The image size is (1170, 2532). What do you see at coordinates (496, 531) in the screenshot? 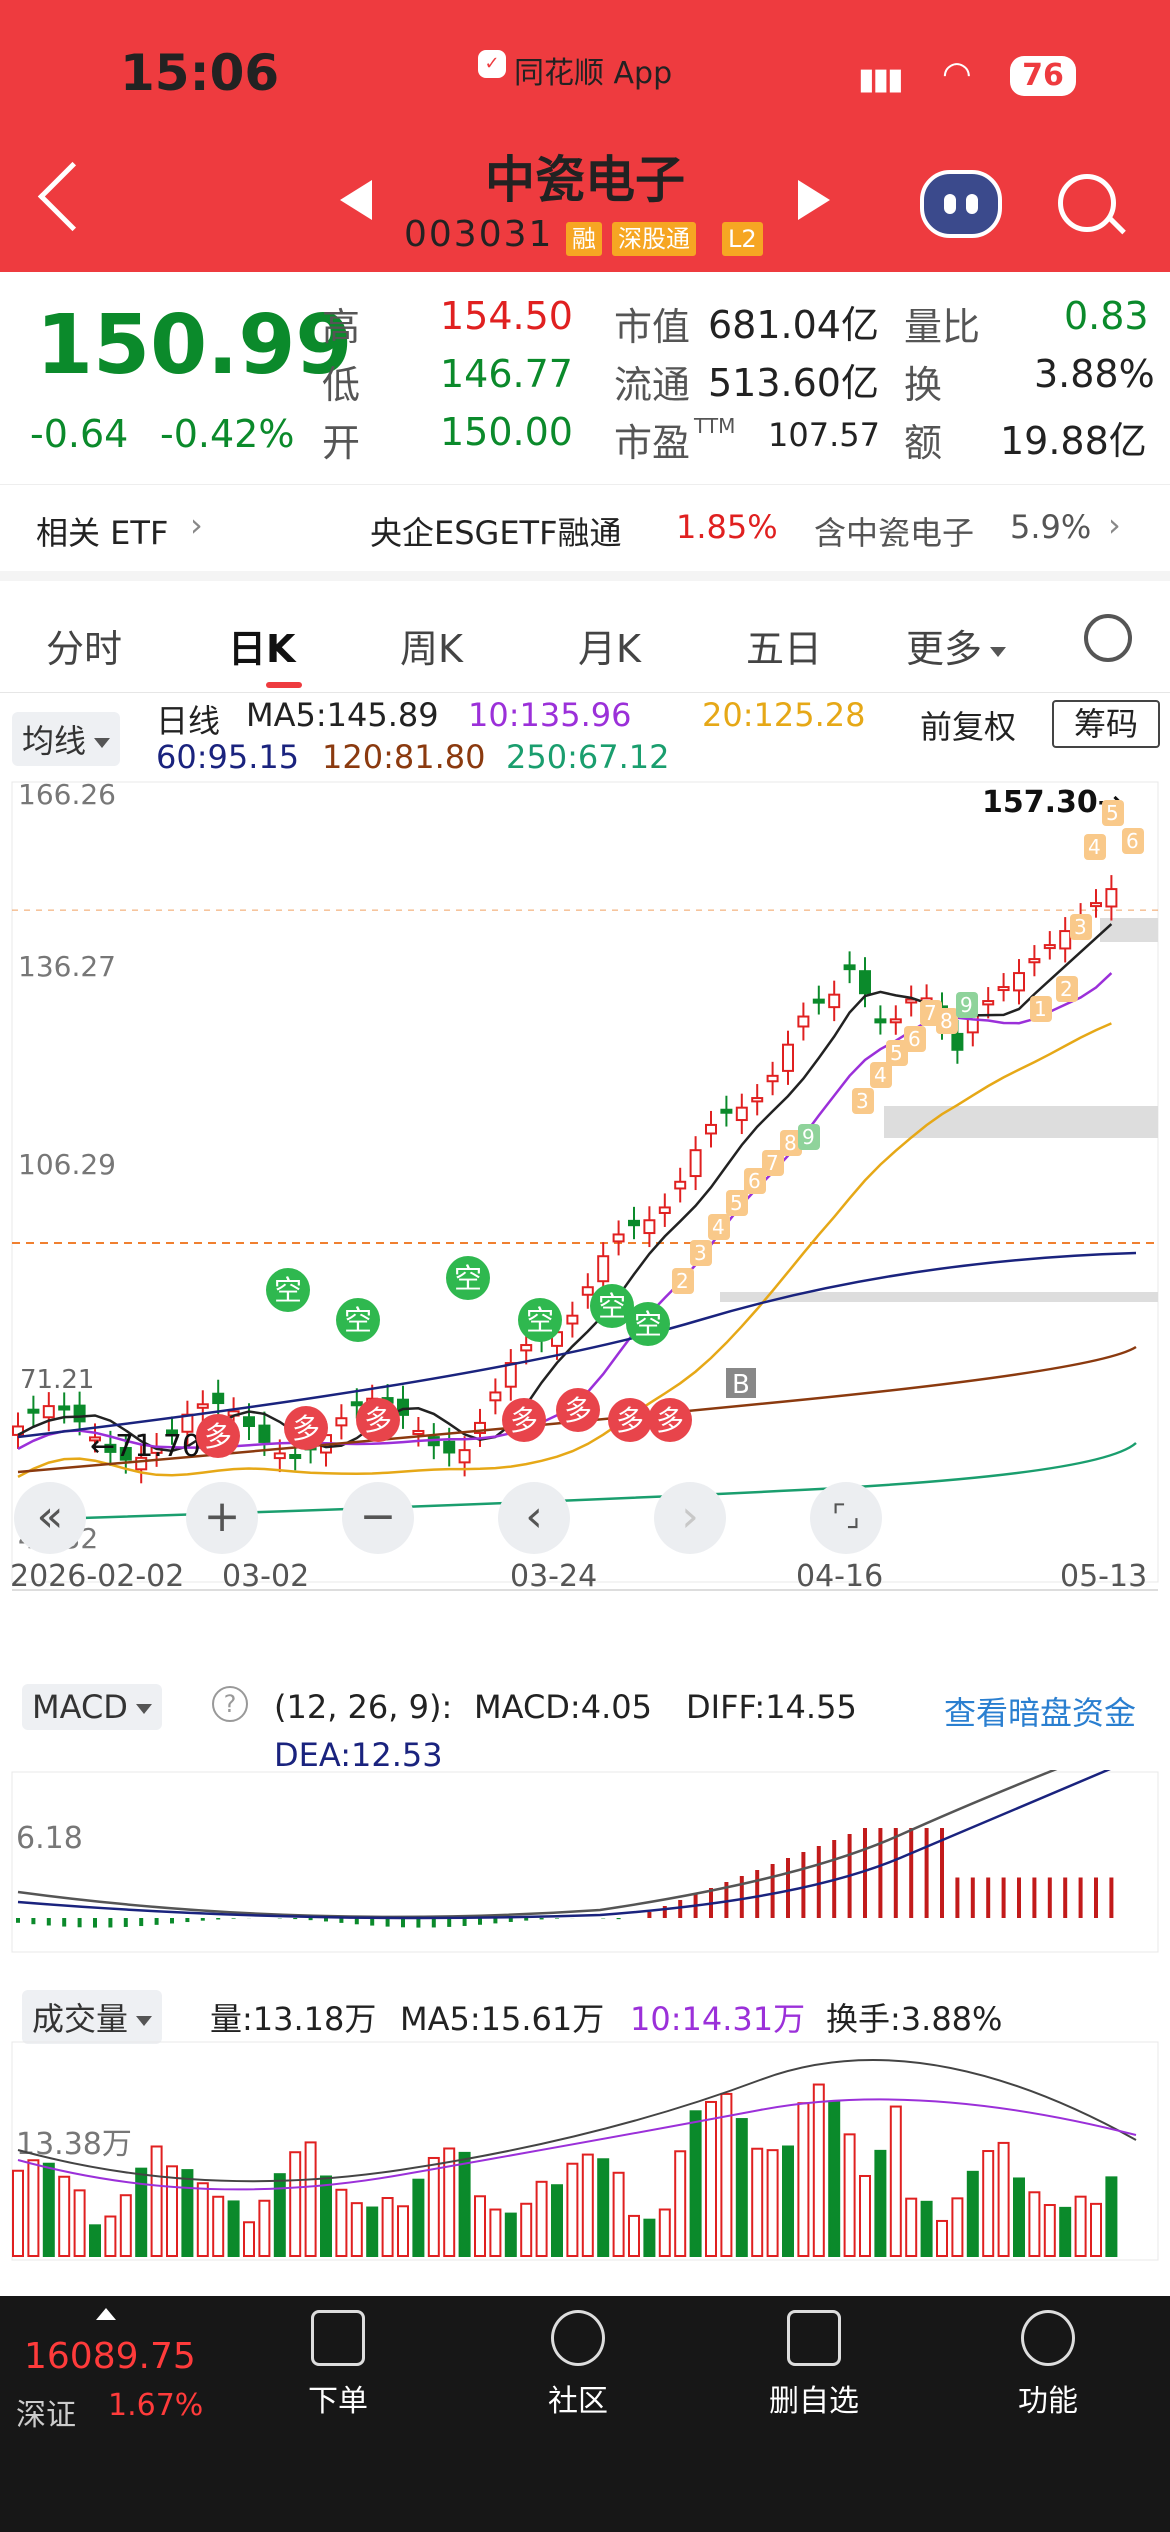
I see `etf-name: 央企ESGETF融通` at bounding box center [496, 531].